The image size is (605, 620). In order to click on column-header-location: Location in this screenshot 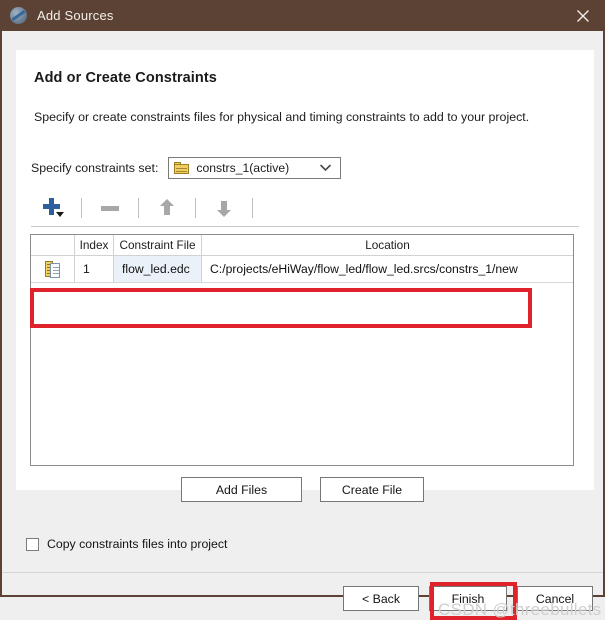, I will do `click(387, 245)`.